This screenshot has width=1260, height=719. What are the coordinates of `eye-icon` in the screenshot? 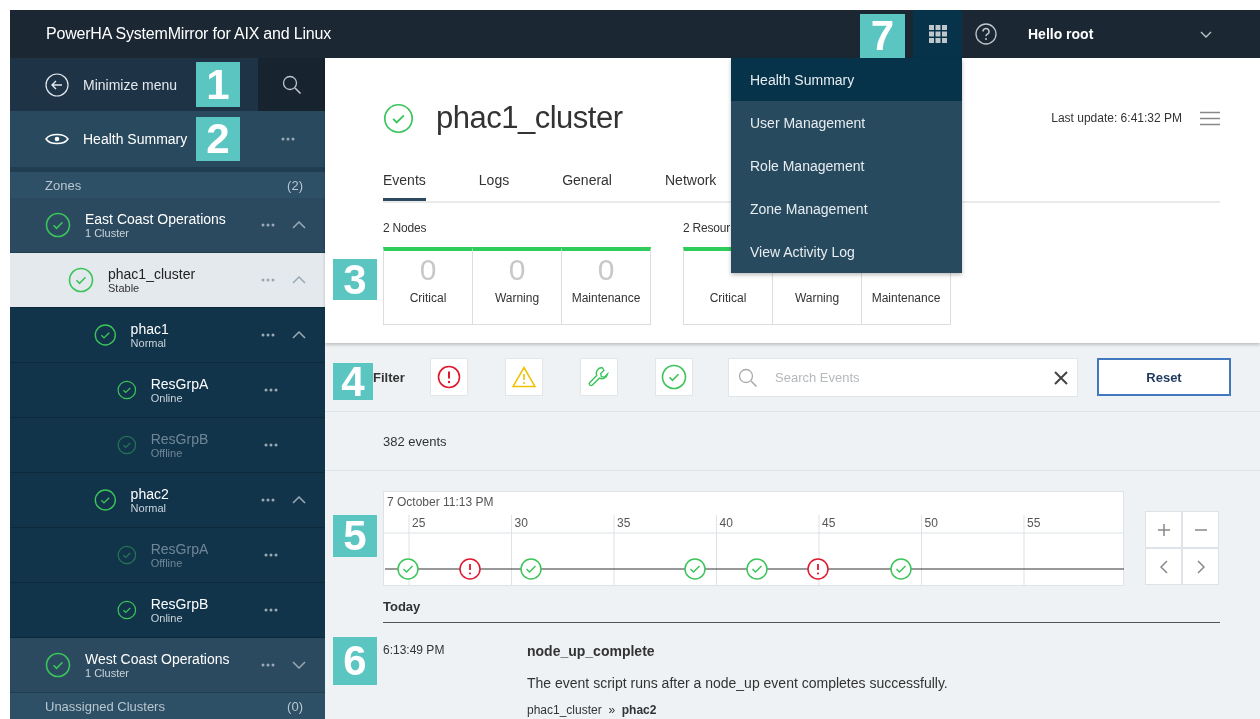 It's located at (57, 139).